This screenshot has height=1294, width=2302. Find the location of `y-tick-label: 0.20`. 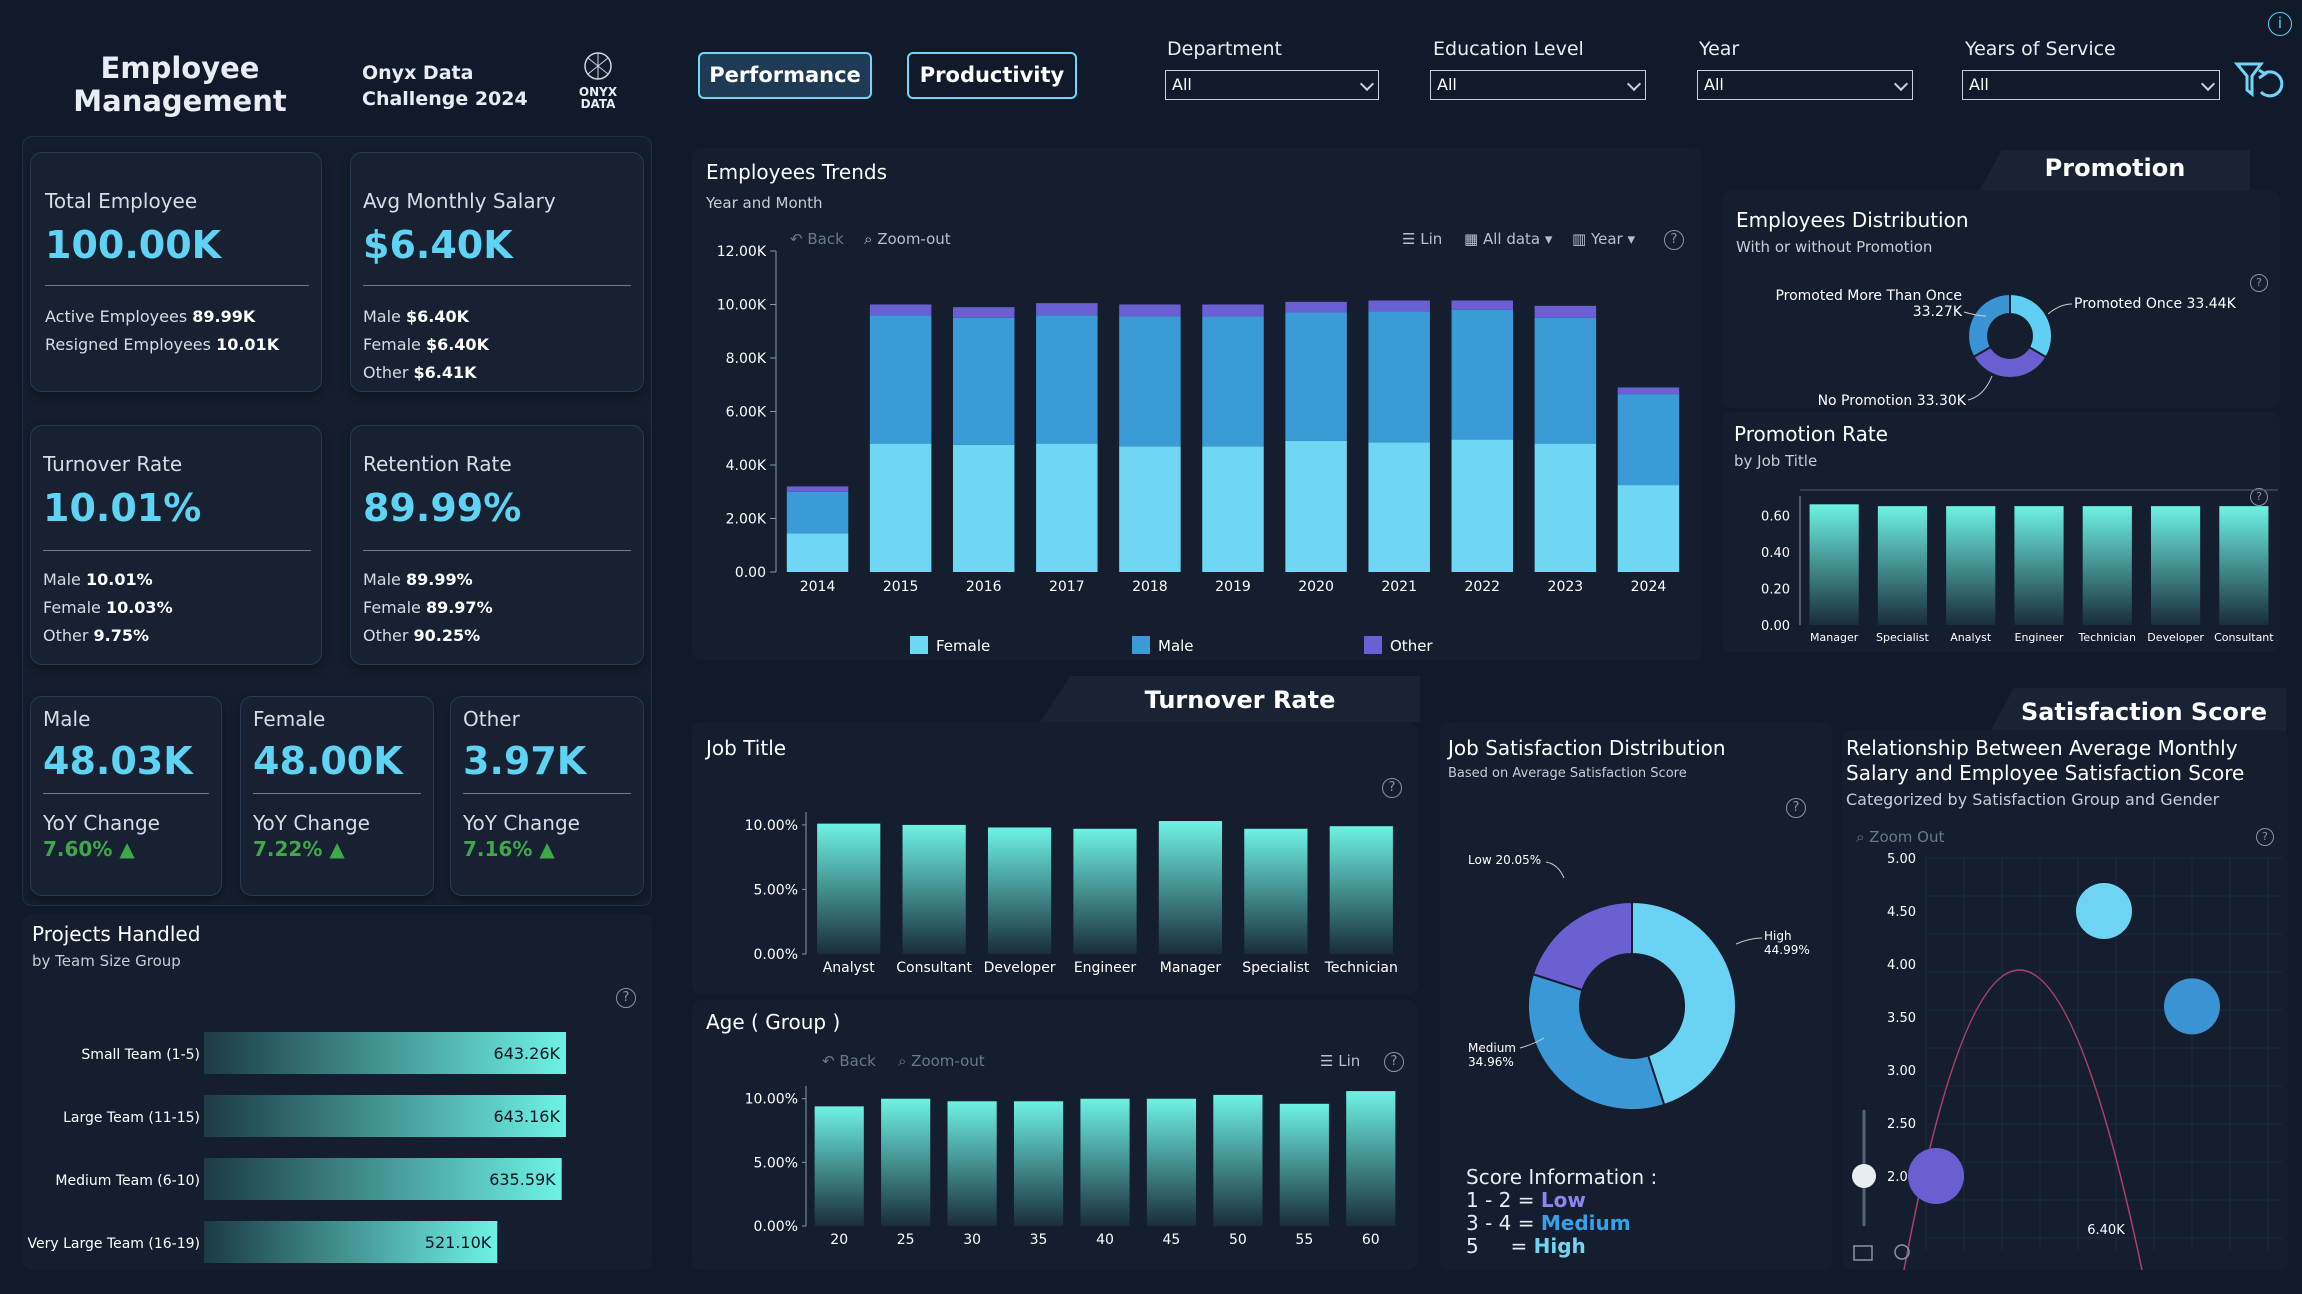

y-tick-label: 0.20 is located at coordinates (1775, 589).